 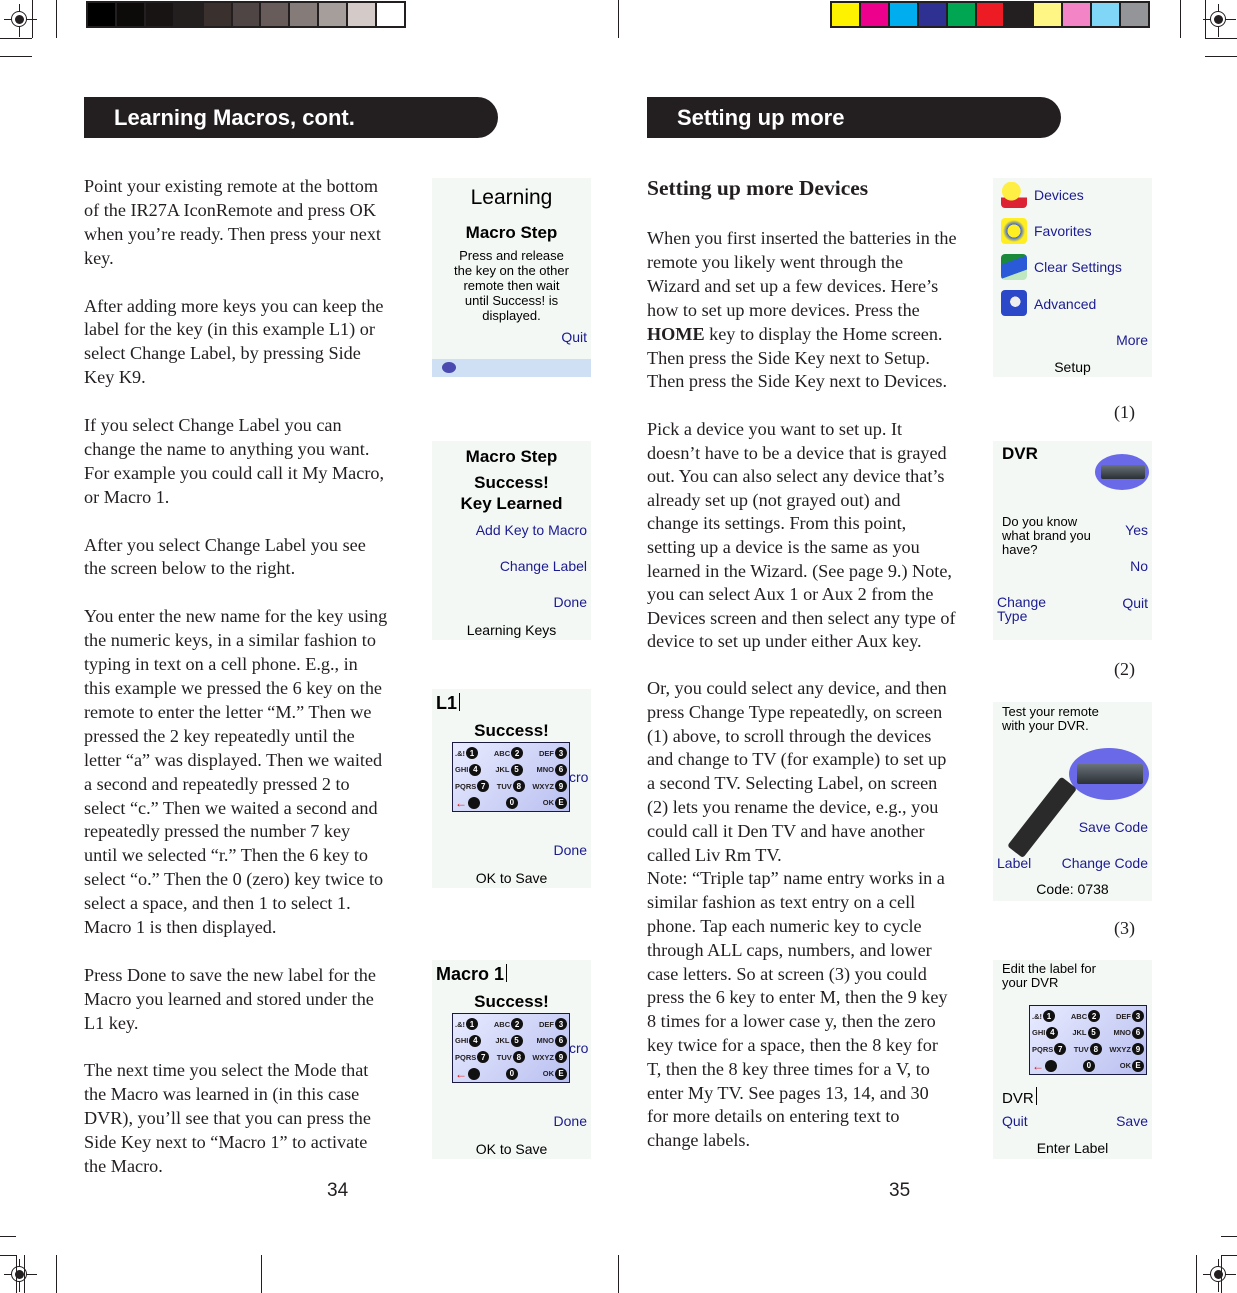 I want to click on key-number: E, so click(x=561, y=802).